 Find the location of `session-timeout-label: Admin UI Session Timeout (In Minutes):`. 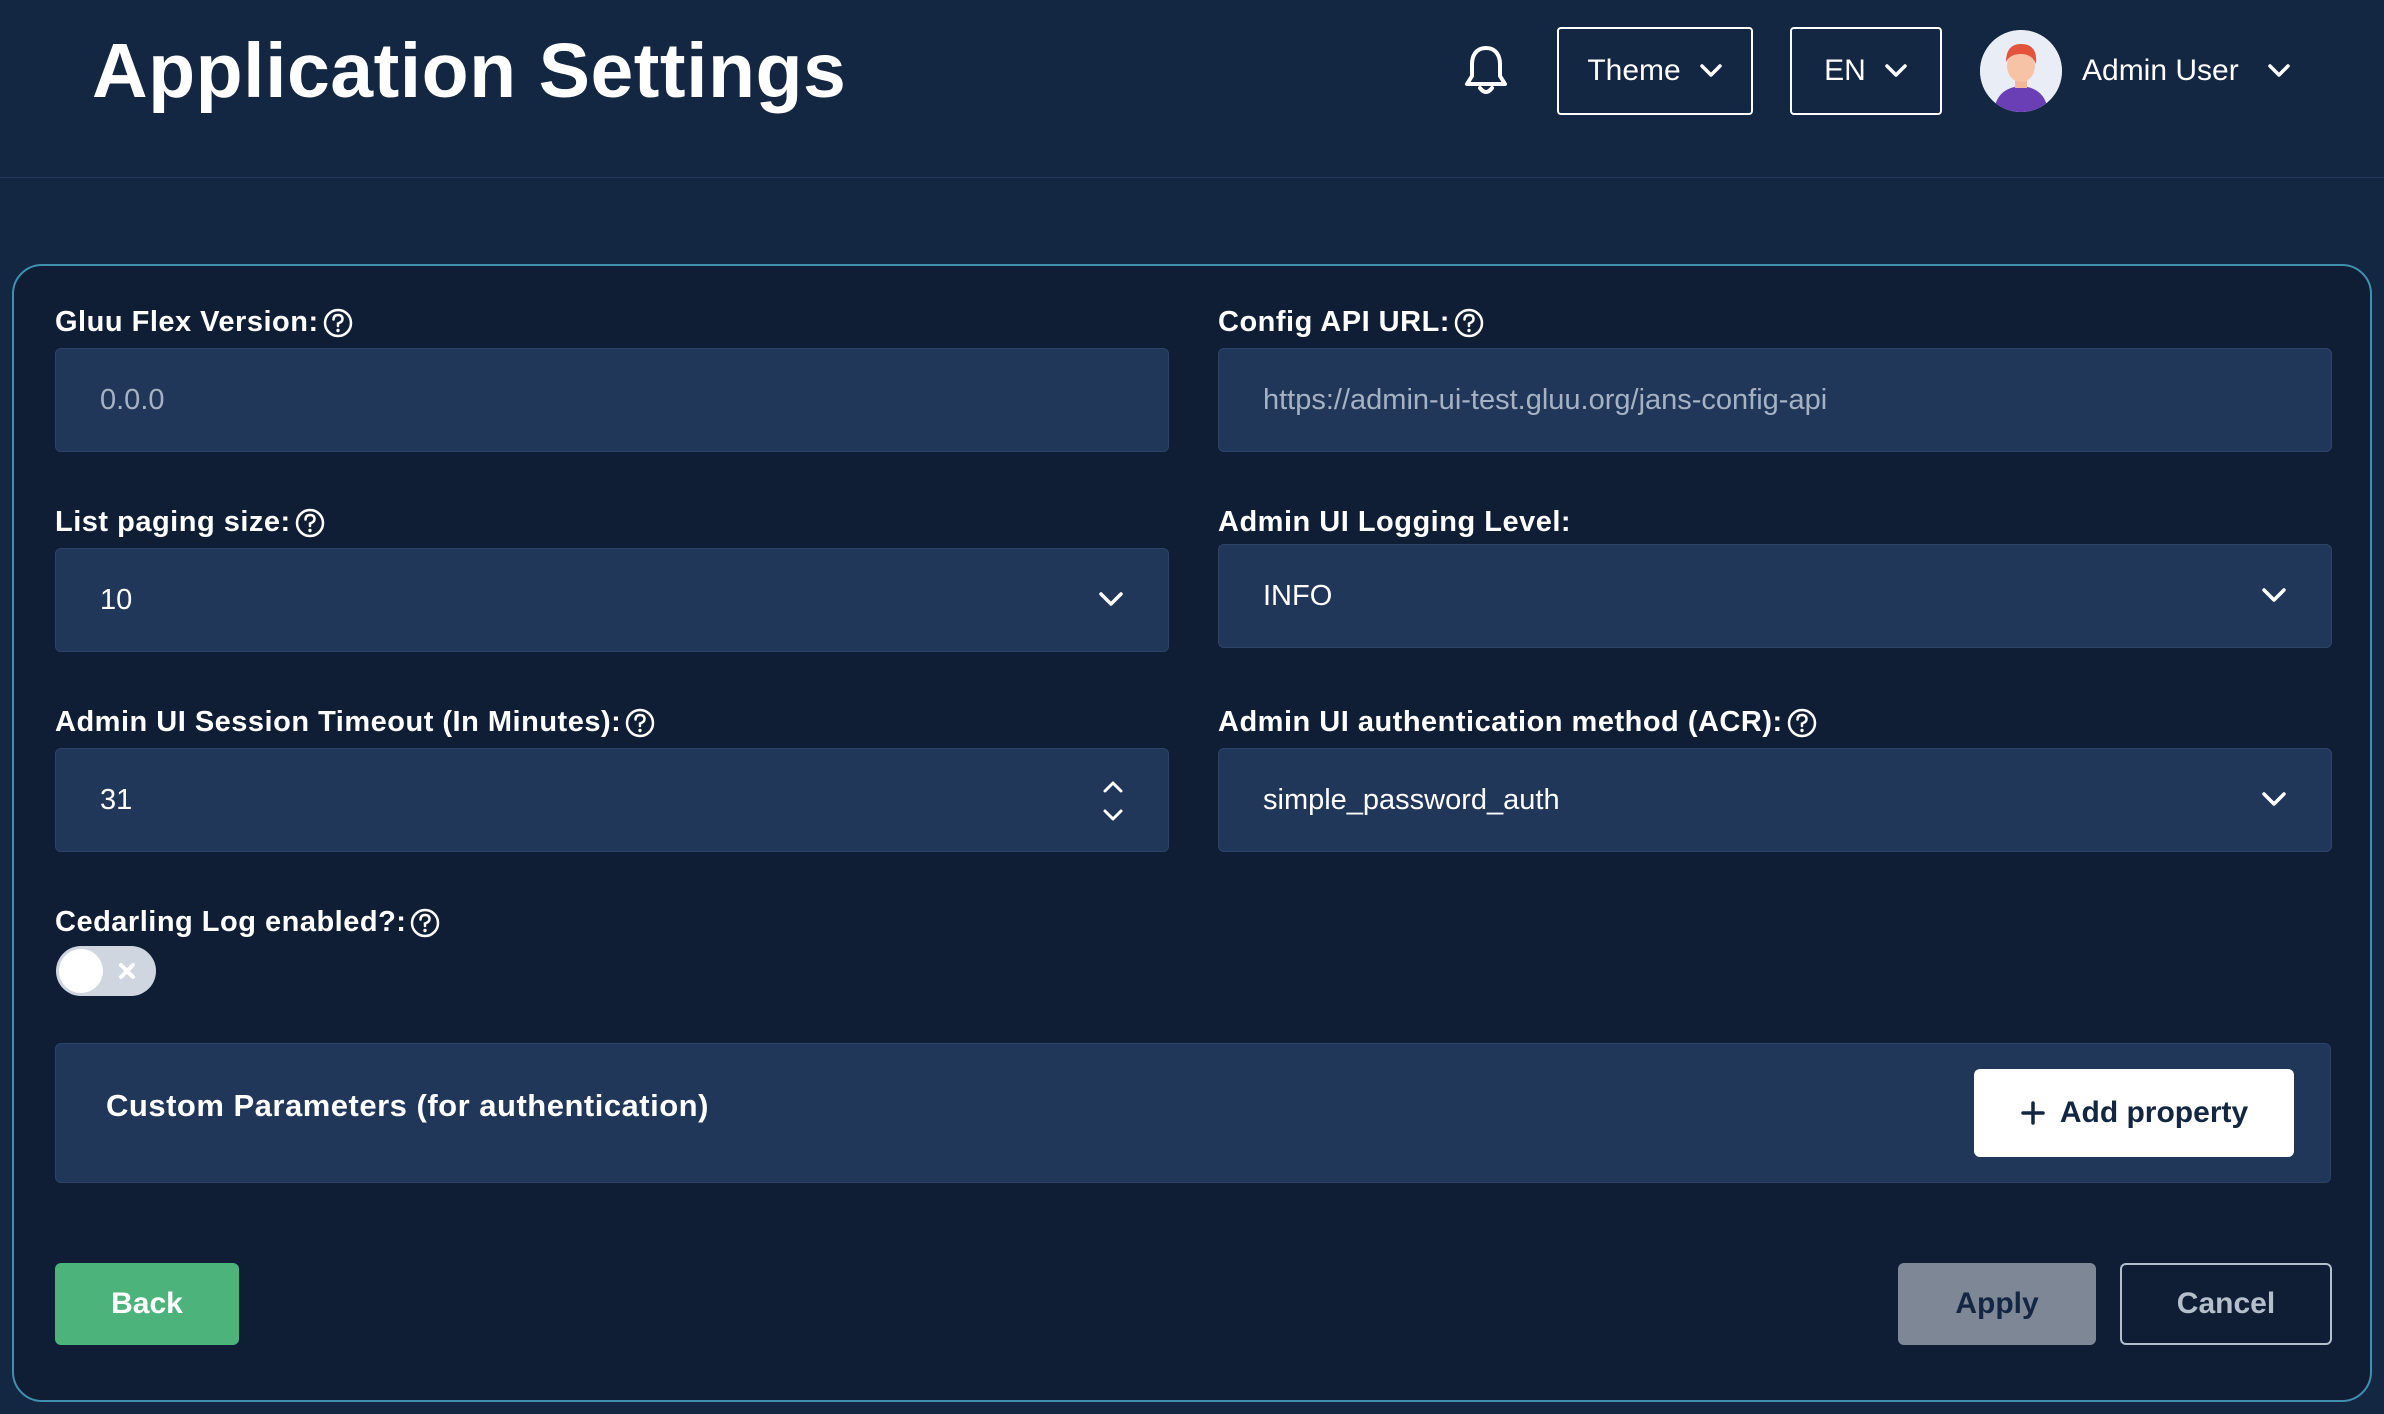

session-timeout-label: Admin UI Session Timeout (In Minutes): is located at coordinates (355, 722).